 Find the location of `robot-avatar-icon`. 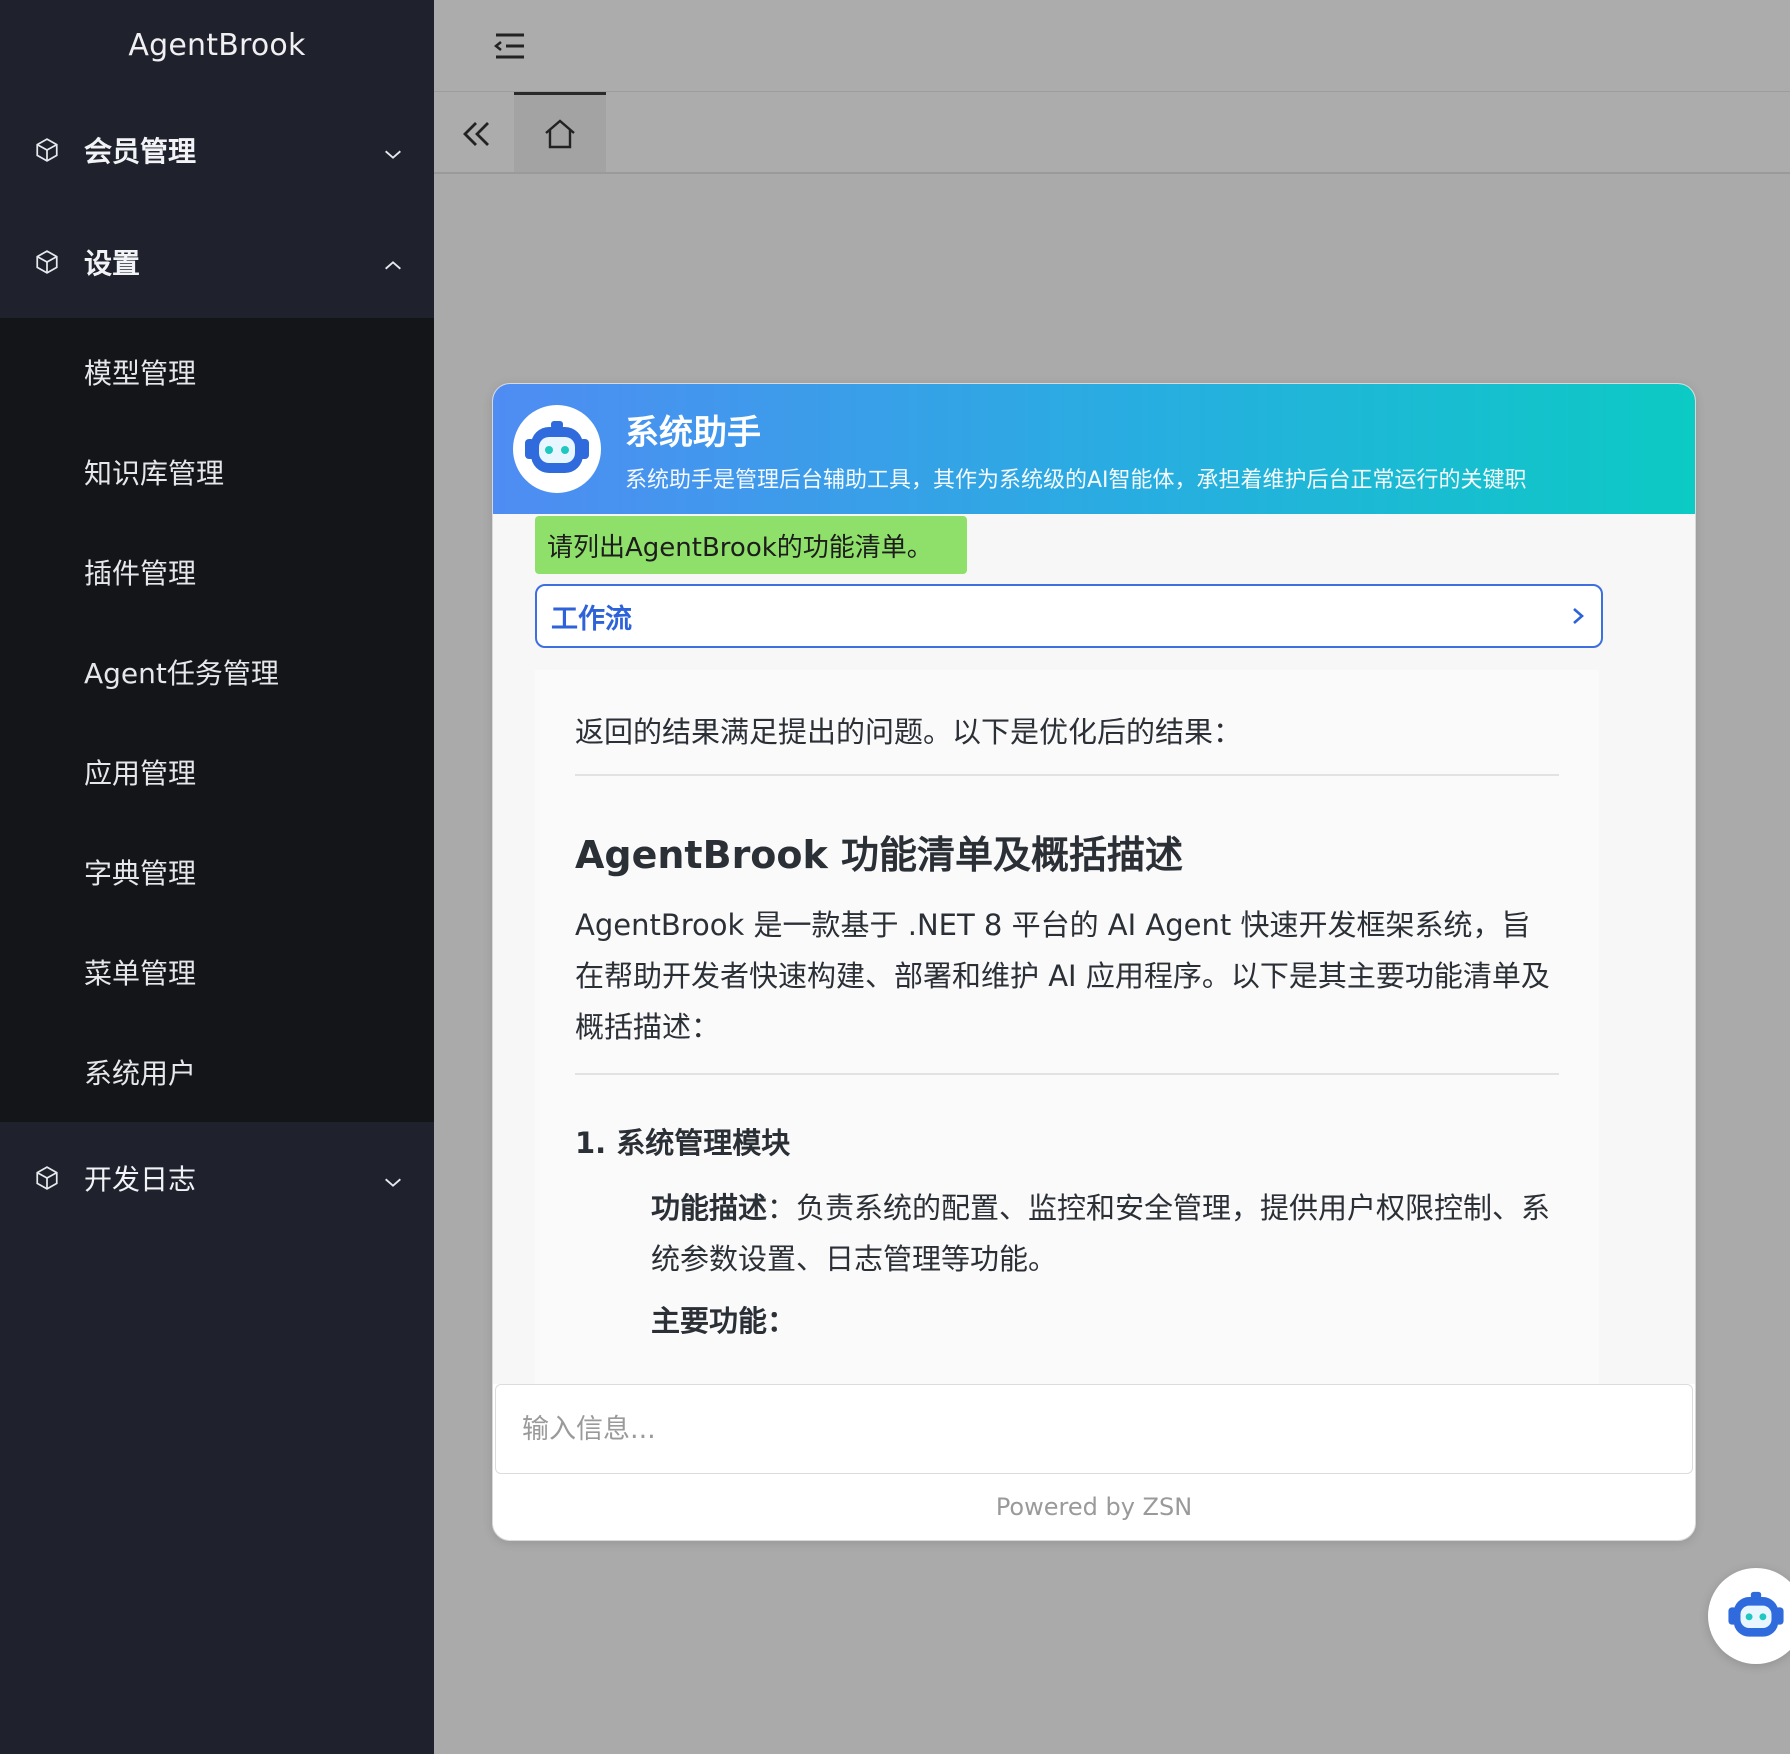

robot-avatar-icon is located at coordinates (557, 449).